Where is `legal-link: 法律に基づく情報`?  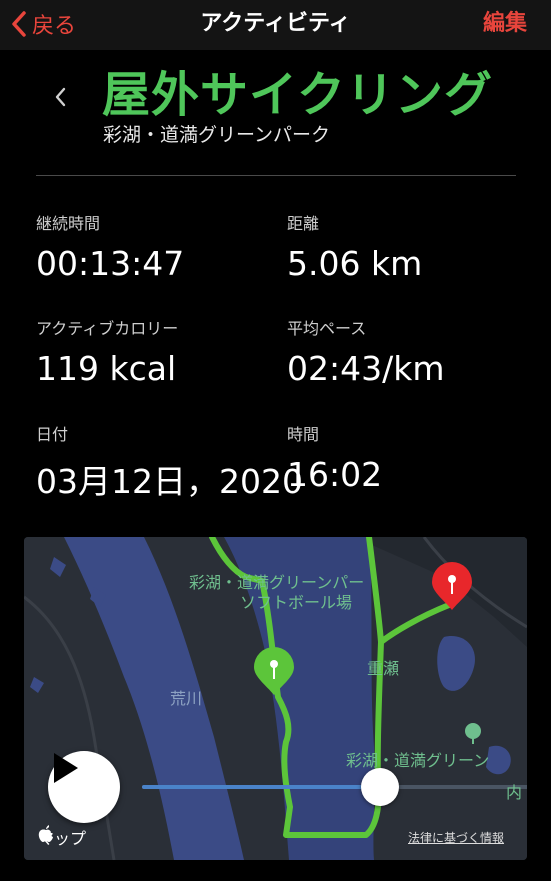 legal-link: 法律に基づく情報 is located at coordinates (456, 837).